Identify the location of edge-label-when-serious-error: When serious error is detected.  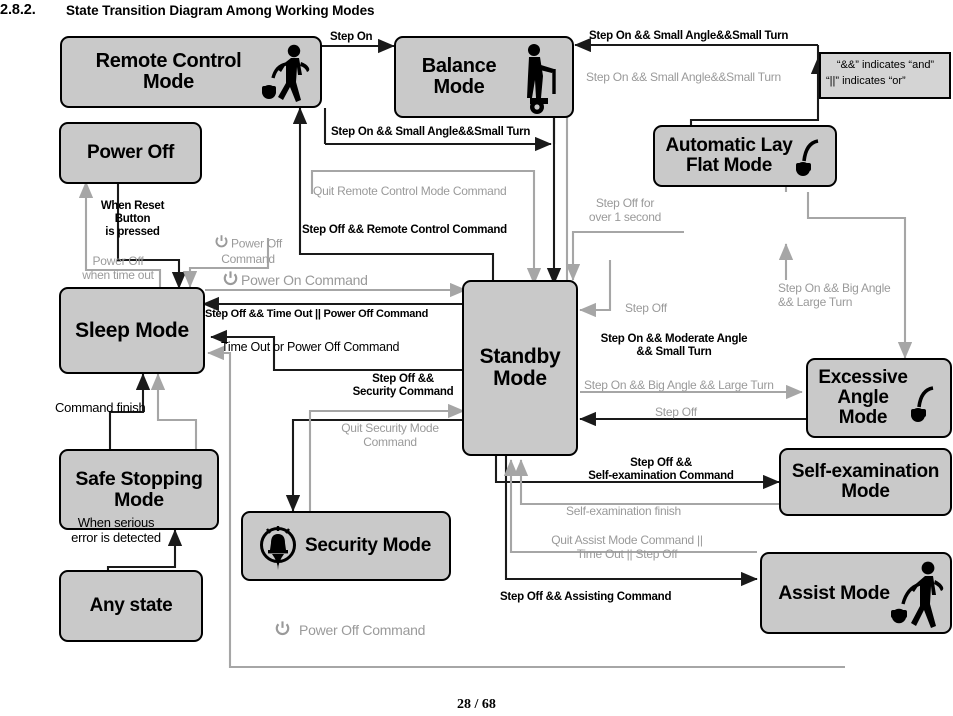
(116, 530).